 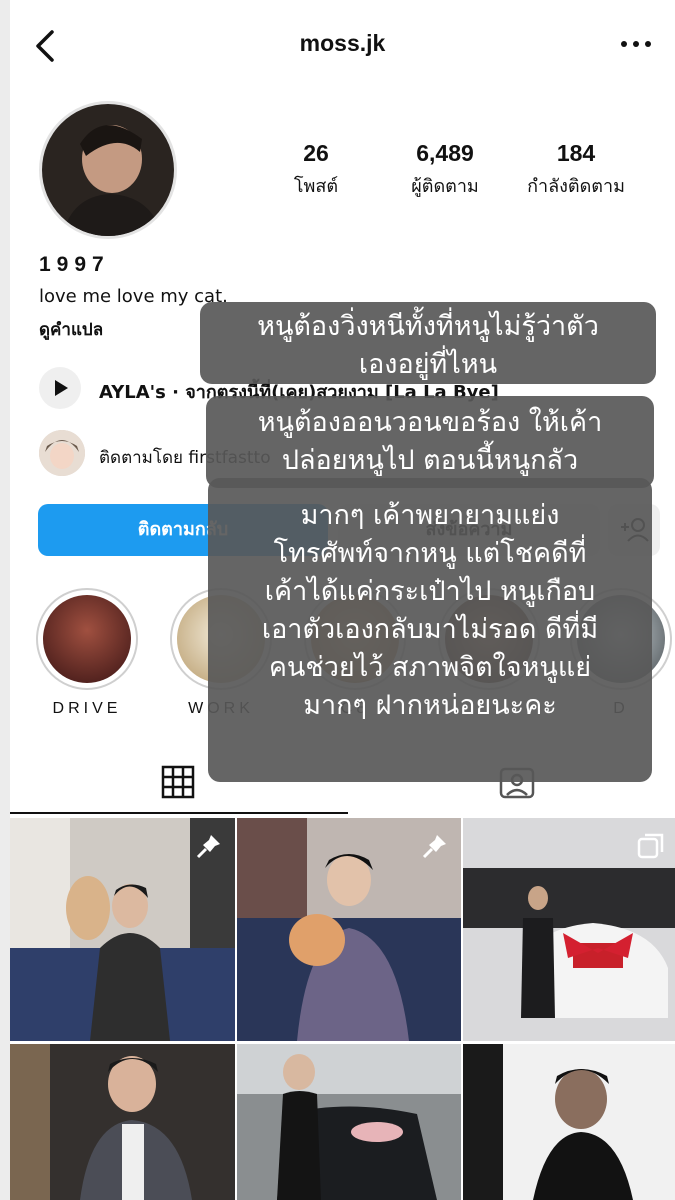 What do you see at coordinates (469, 530) in the screenshot?
I see `message-button: ส่งข้อความ` at bounding box center [469, 530].